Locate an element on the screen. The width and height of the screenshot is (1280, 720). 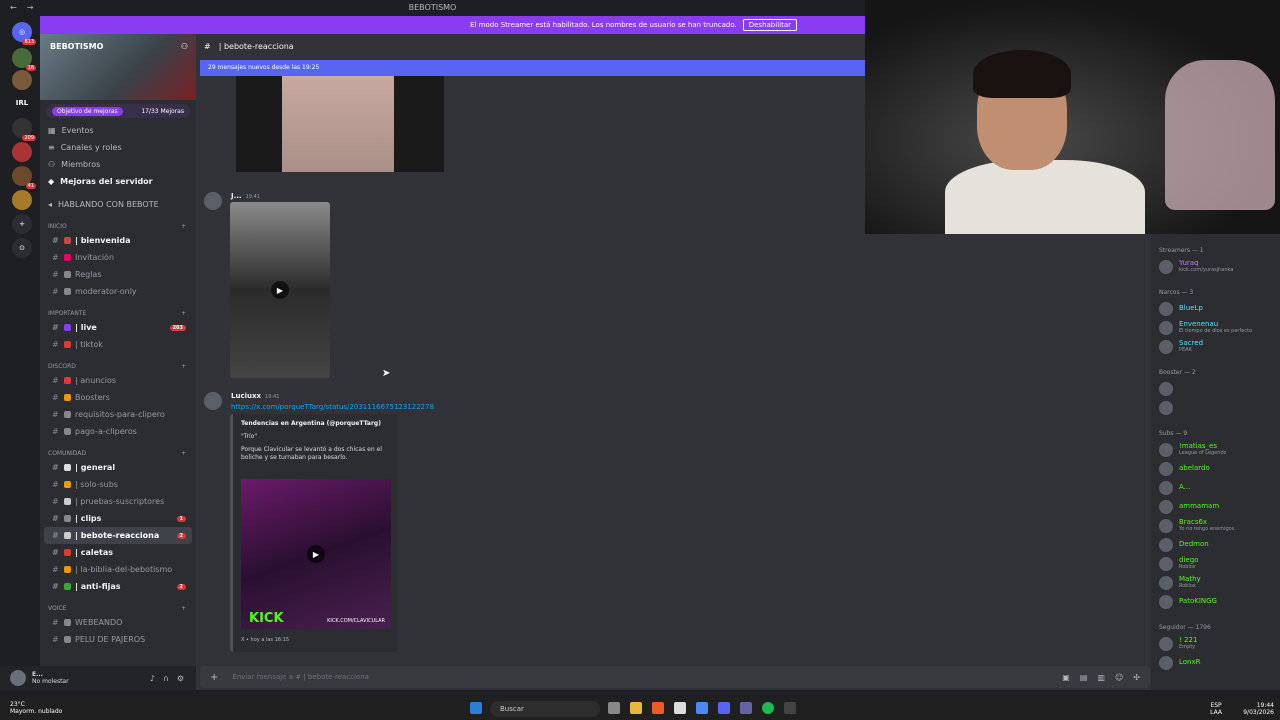
apps-icon: ✣ is located at coordinates (1136, 677).